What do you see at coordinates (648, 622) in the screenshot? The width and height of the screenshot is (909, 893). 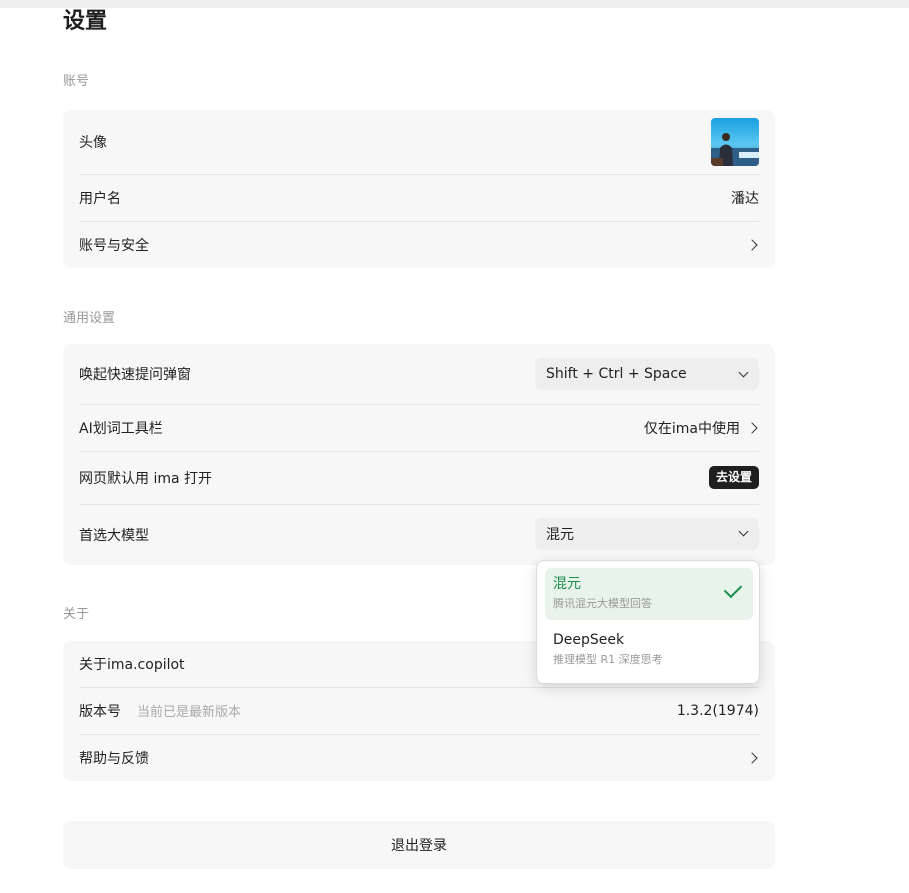 I see `model-dropdown: 混元 腾讯混元大模型回答 DeepSeek 推理模型 R1 深度思考` at bounding box center [648, 622].